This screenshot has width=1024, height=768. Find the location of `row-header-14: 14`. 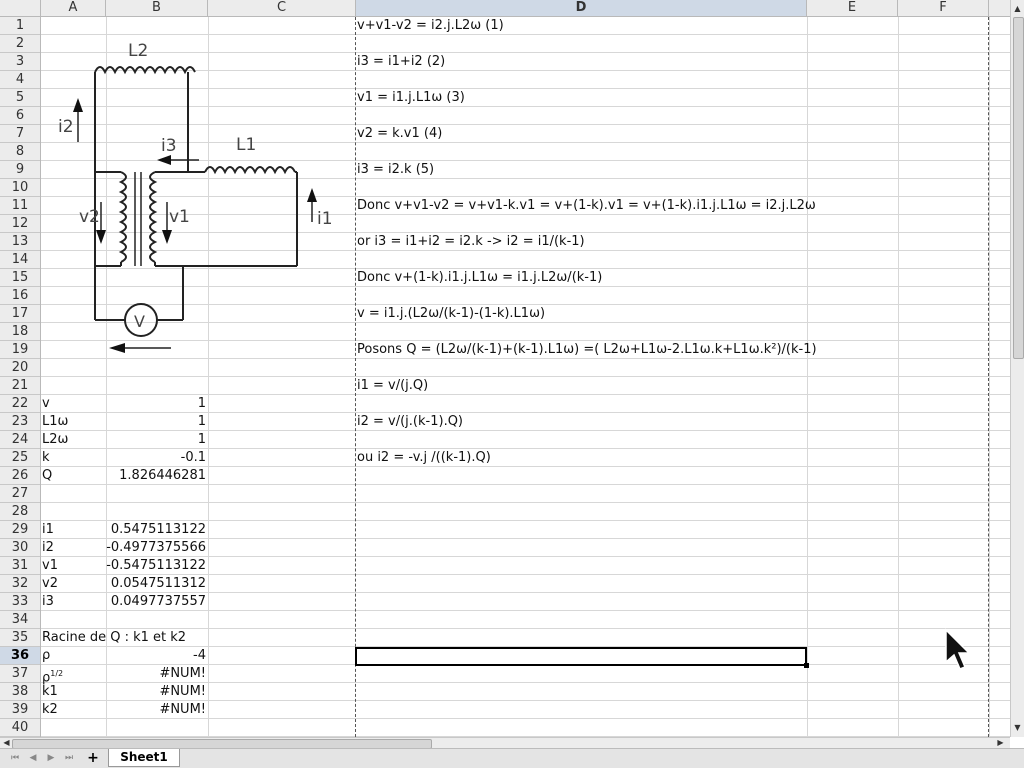

row-header-14: 14 is located at coordinates (20, 260).